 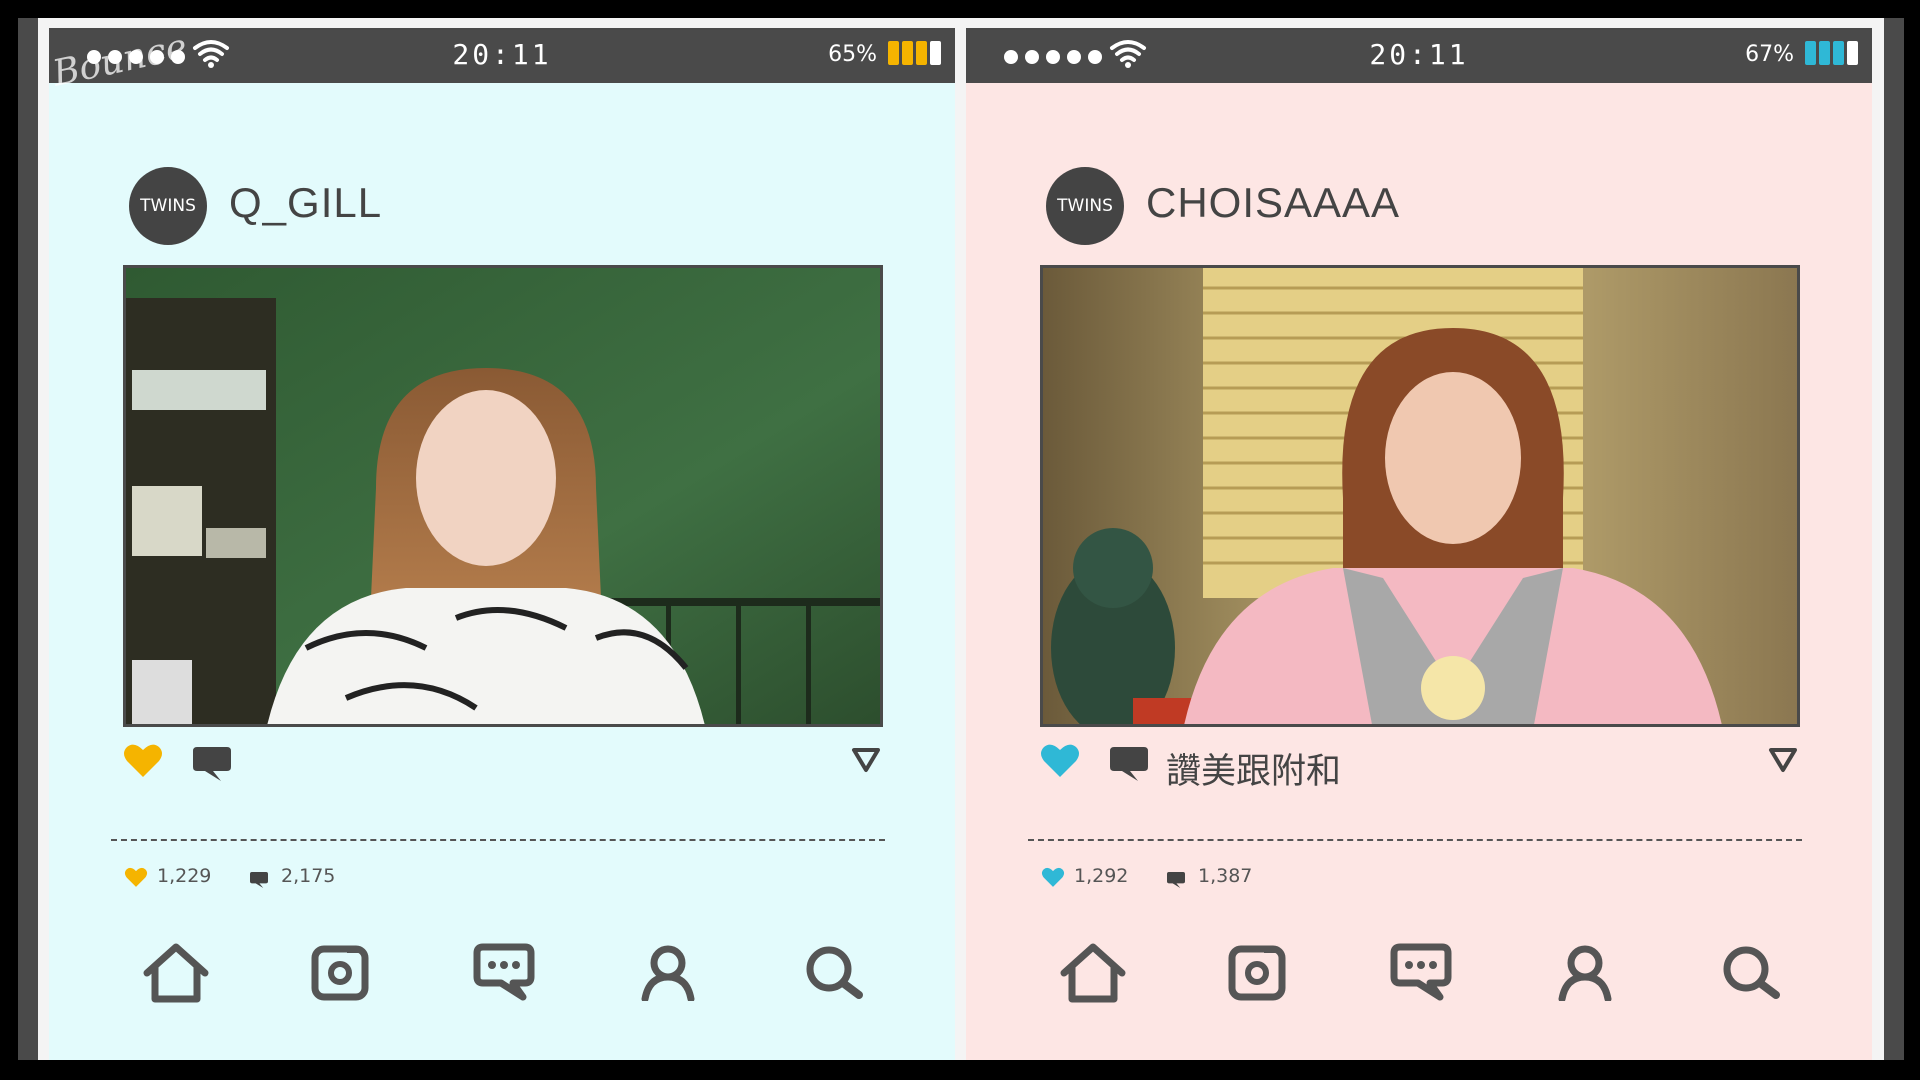 I want to click on comments-count: 1,387, so click(x=1225, y=876).